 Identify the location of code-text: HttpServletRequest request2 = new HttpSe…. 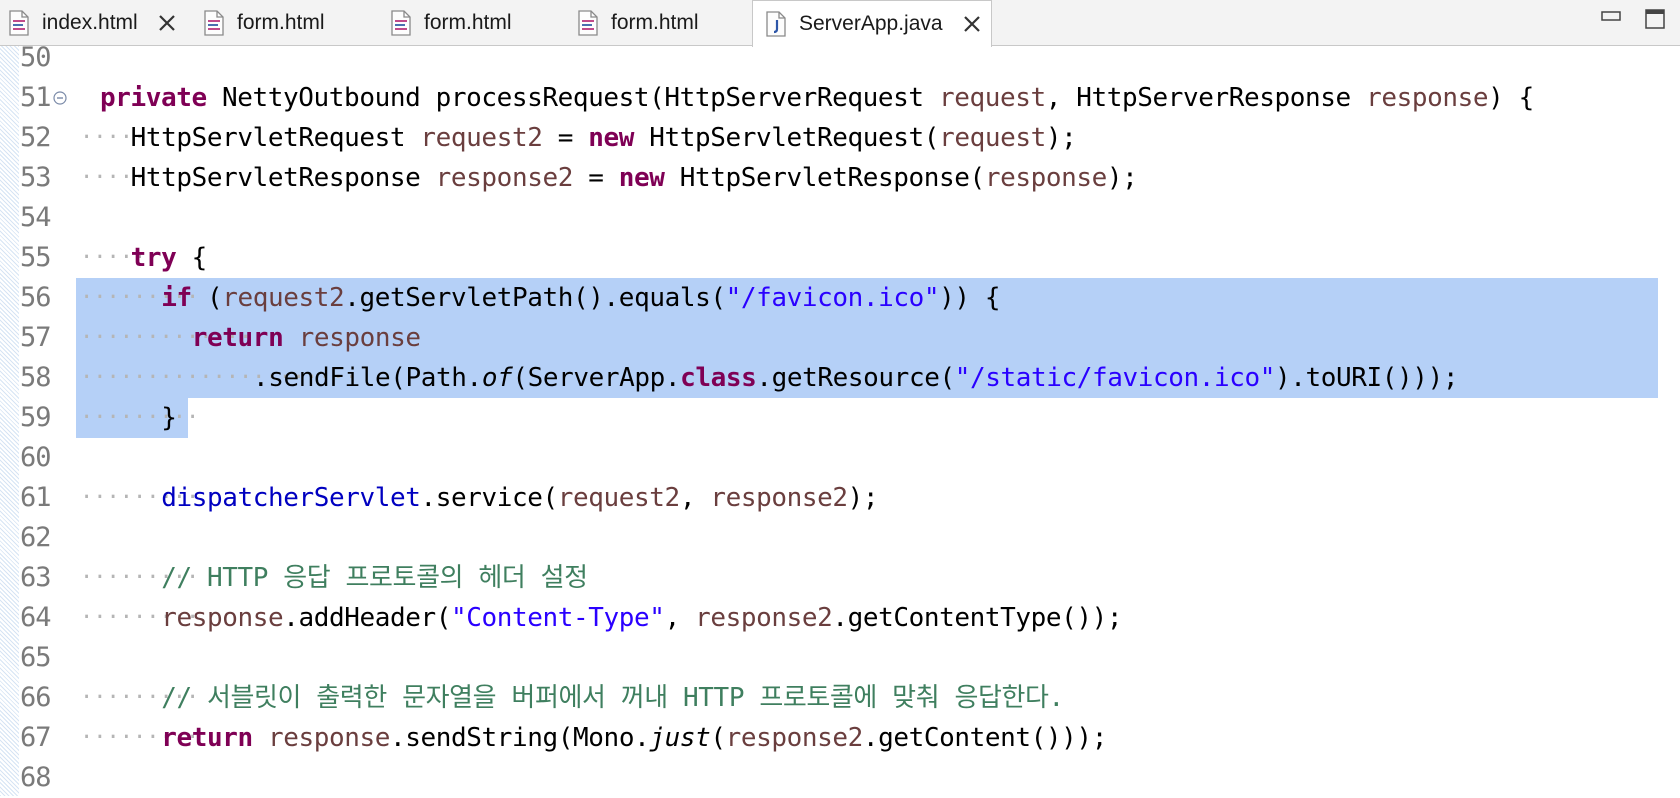
(603, 138).